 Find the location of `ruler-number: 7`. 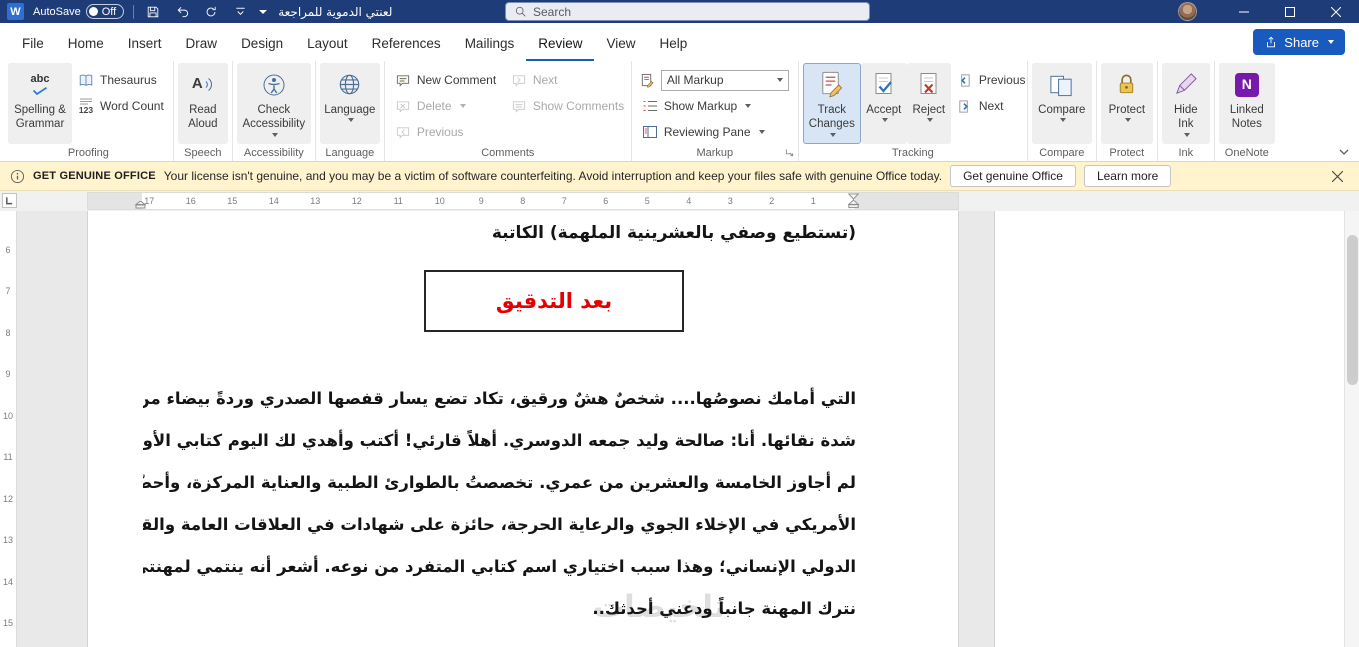

ruler-number: 7 is located at coordinates (8, 291).